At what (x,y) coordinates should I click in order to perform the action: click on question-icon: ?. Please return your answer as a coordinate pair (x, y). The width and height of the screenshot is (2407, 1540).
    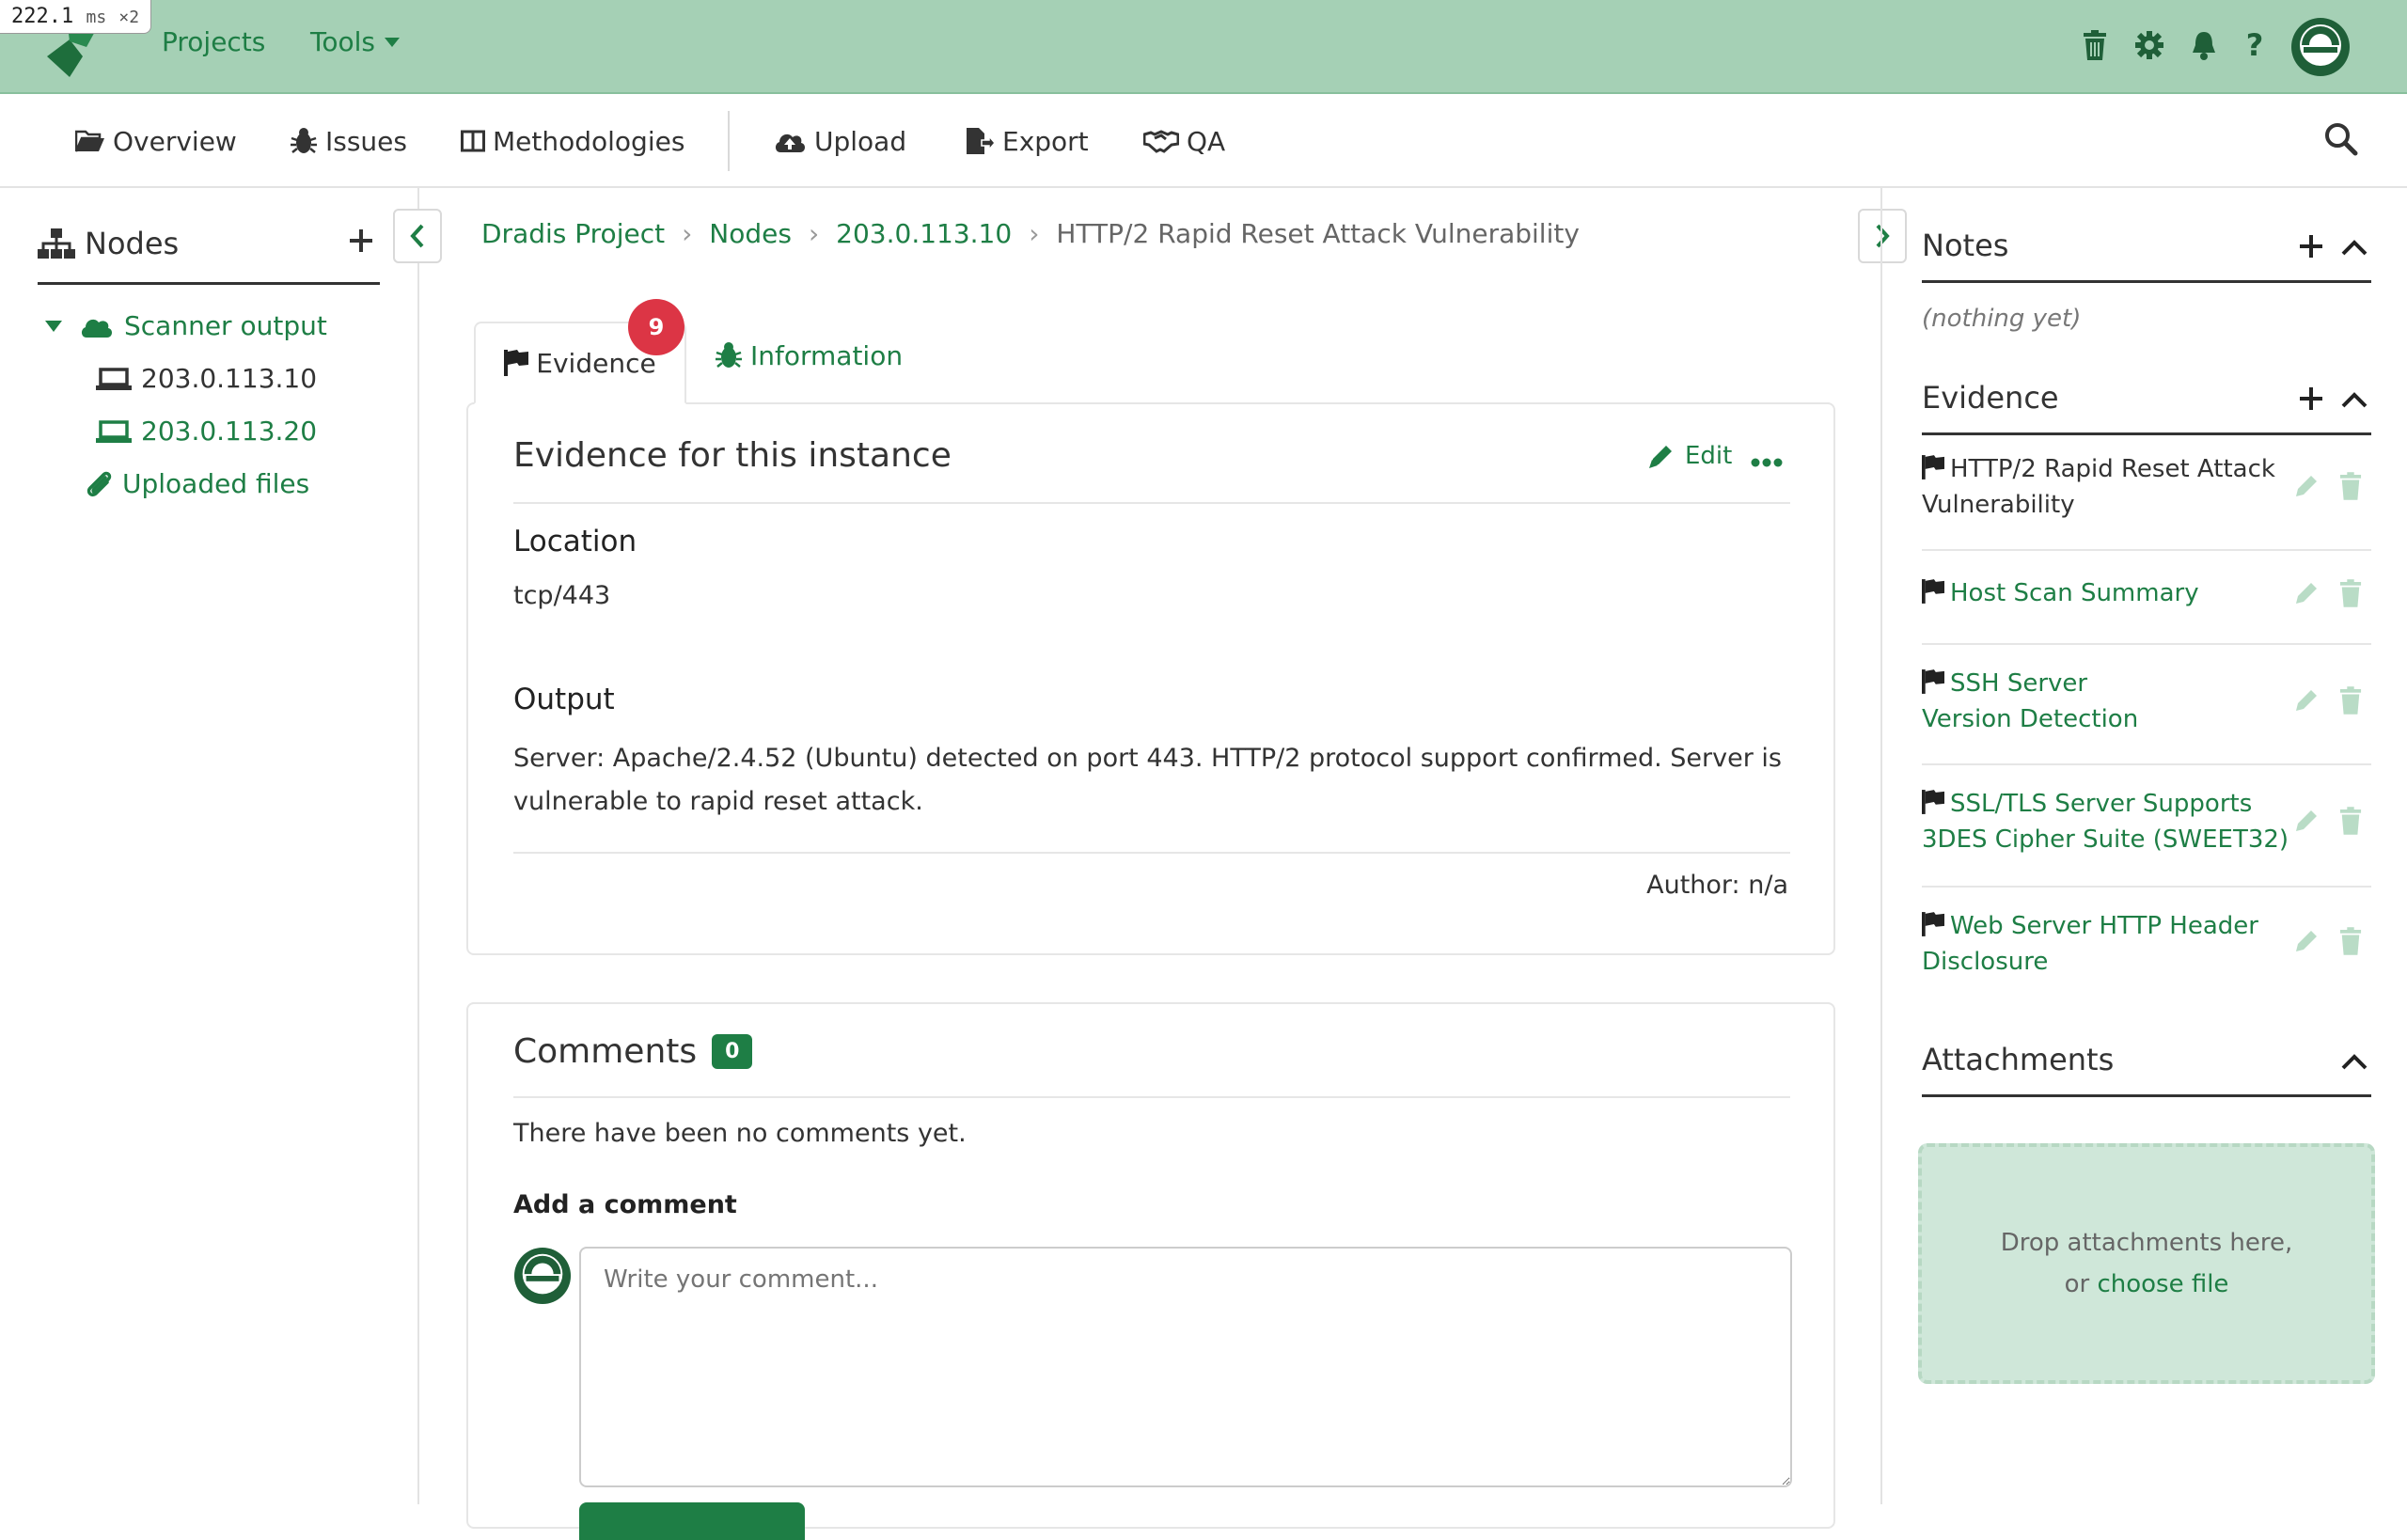
    Looking at the image, I should click on (2254, 45).